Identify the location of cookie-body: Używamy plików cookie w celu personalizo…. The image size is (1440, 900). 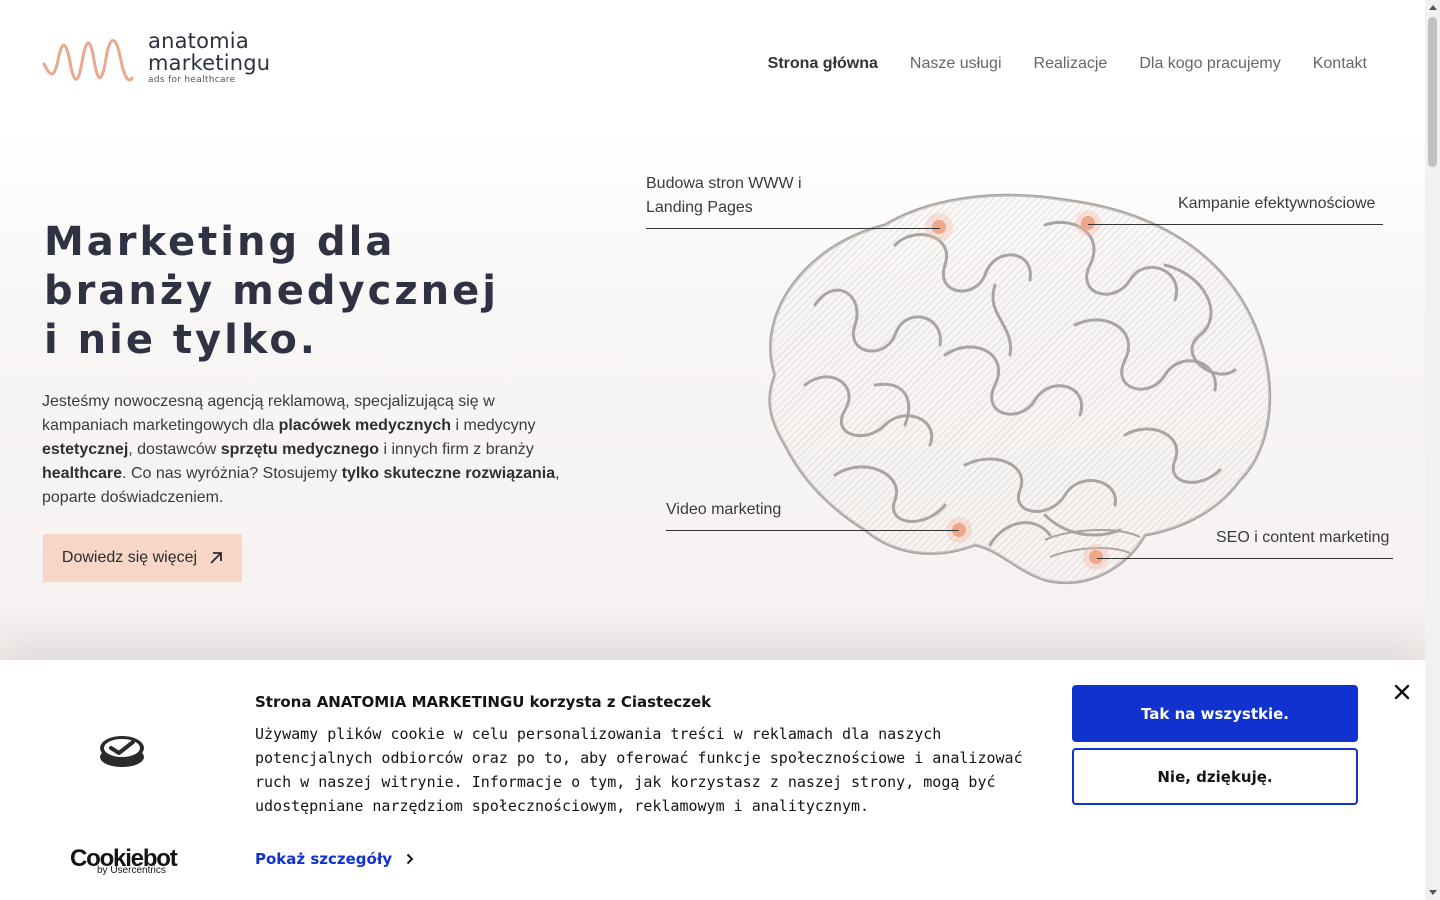
(639, 770).